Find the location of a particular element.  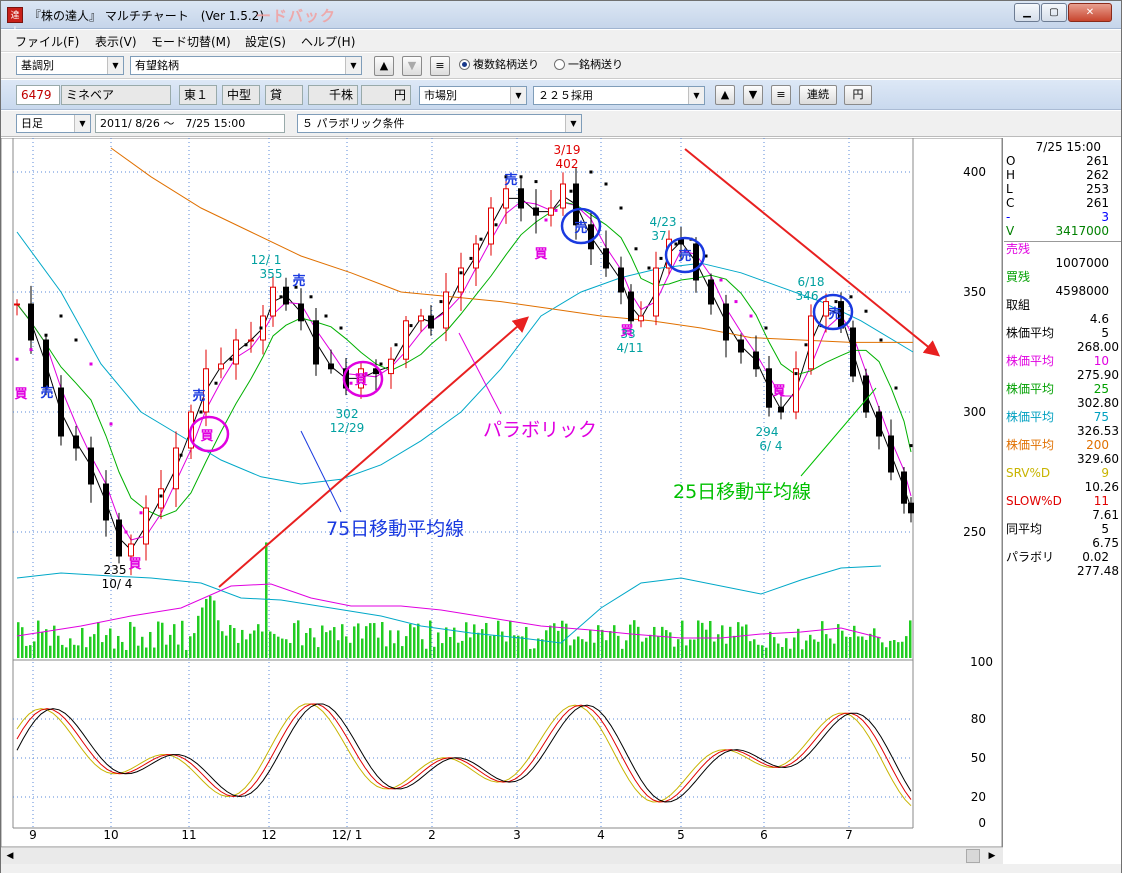

month-label: 9 is located at coordinates (33, 835).